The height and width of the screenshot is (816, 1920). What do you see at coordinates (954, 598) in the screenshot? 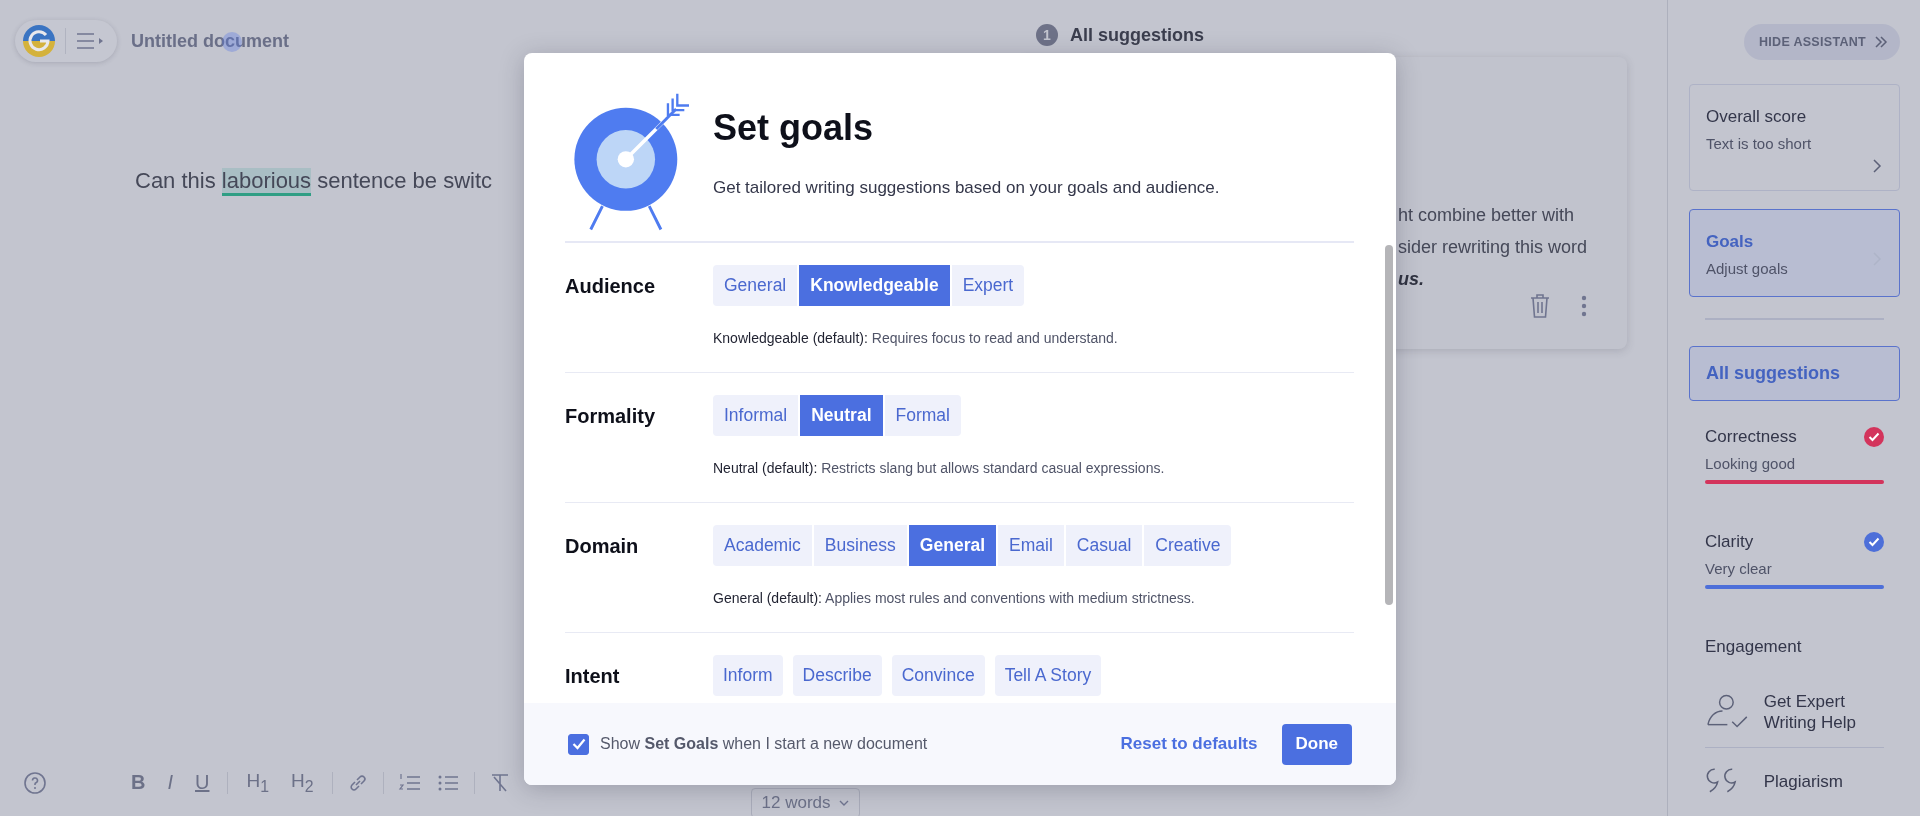
I see `goal-description: General (default): Applies most rules and conventions with medium strictness.` at bounding box center [954, 598].